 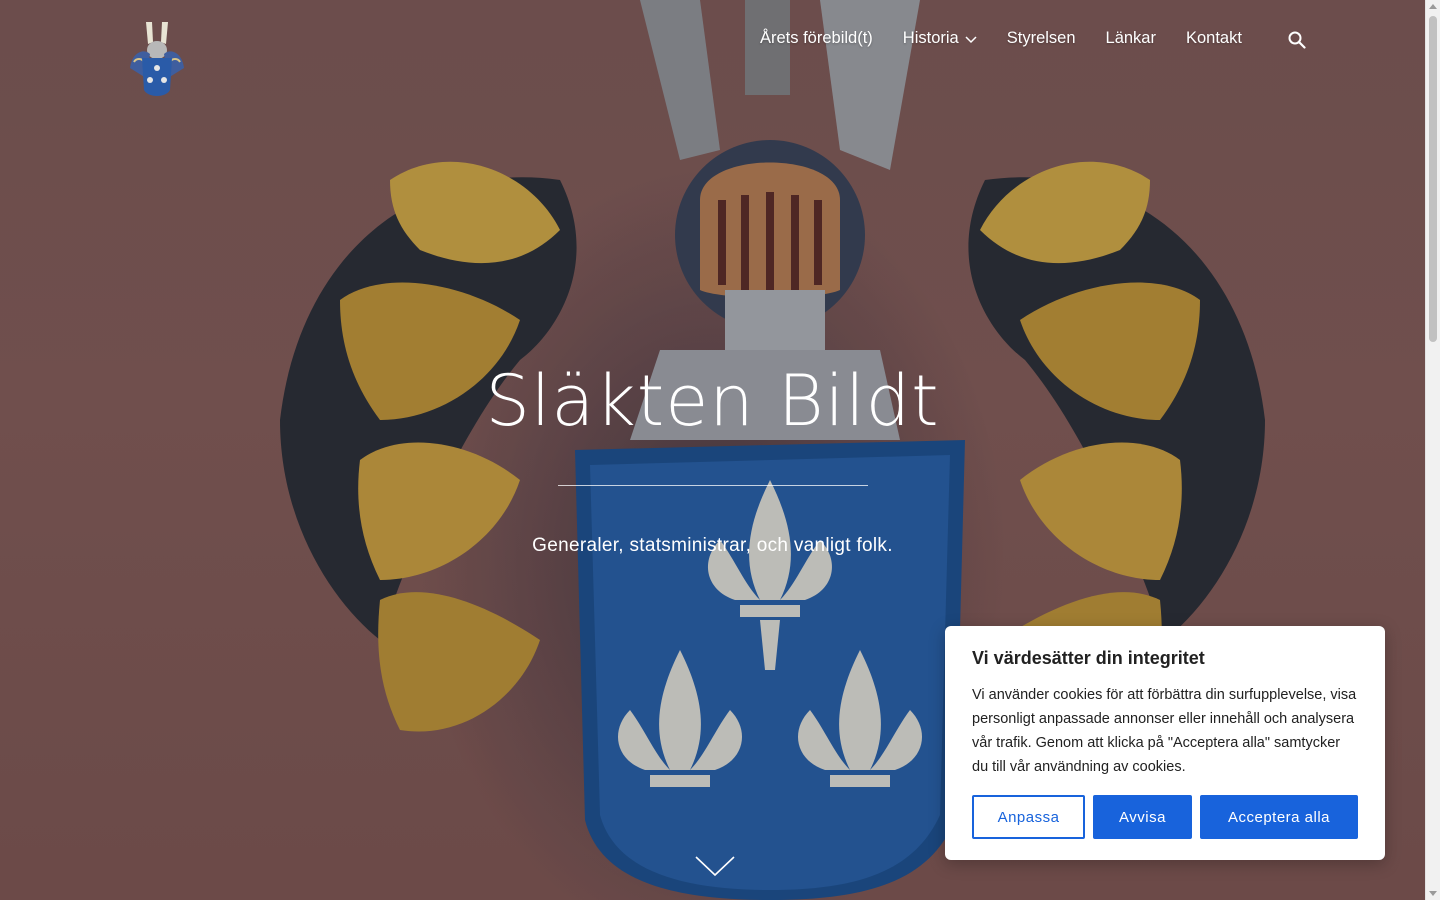 I want to click on nav-item-historia: Historia, so click(x=940, y=38).